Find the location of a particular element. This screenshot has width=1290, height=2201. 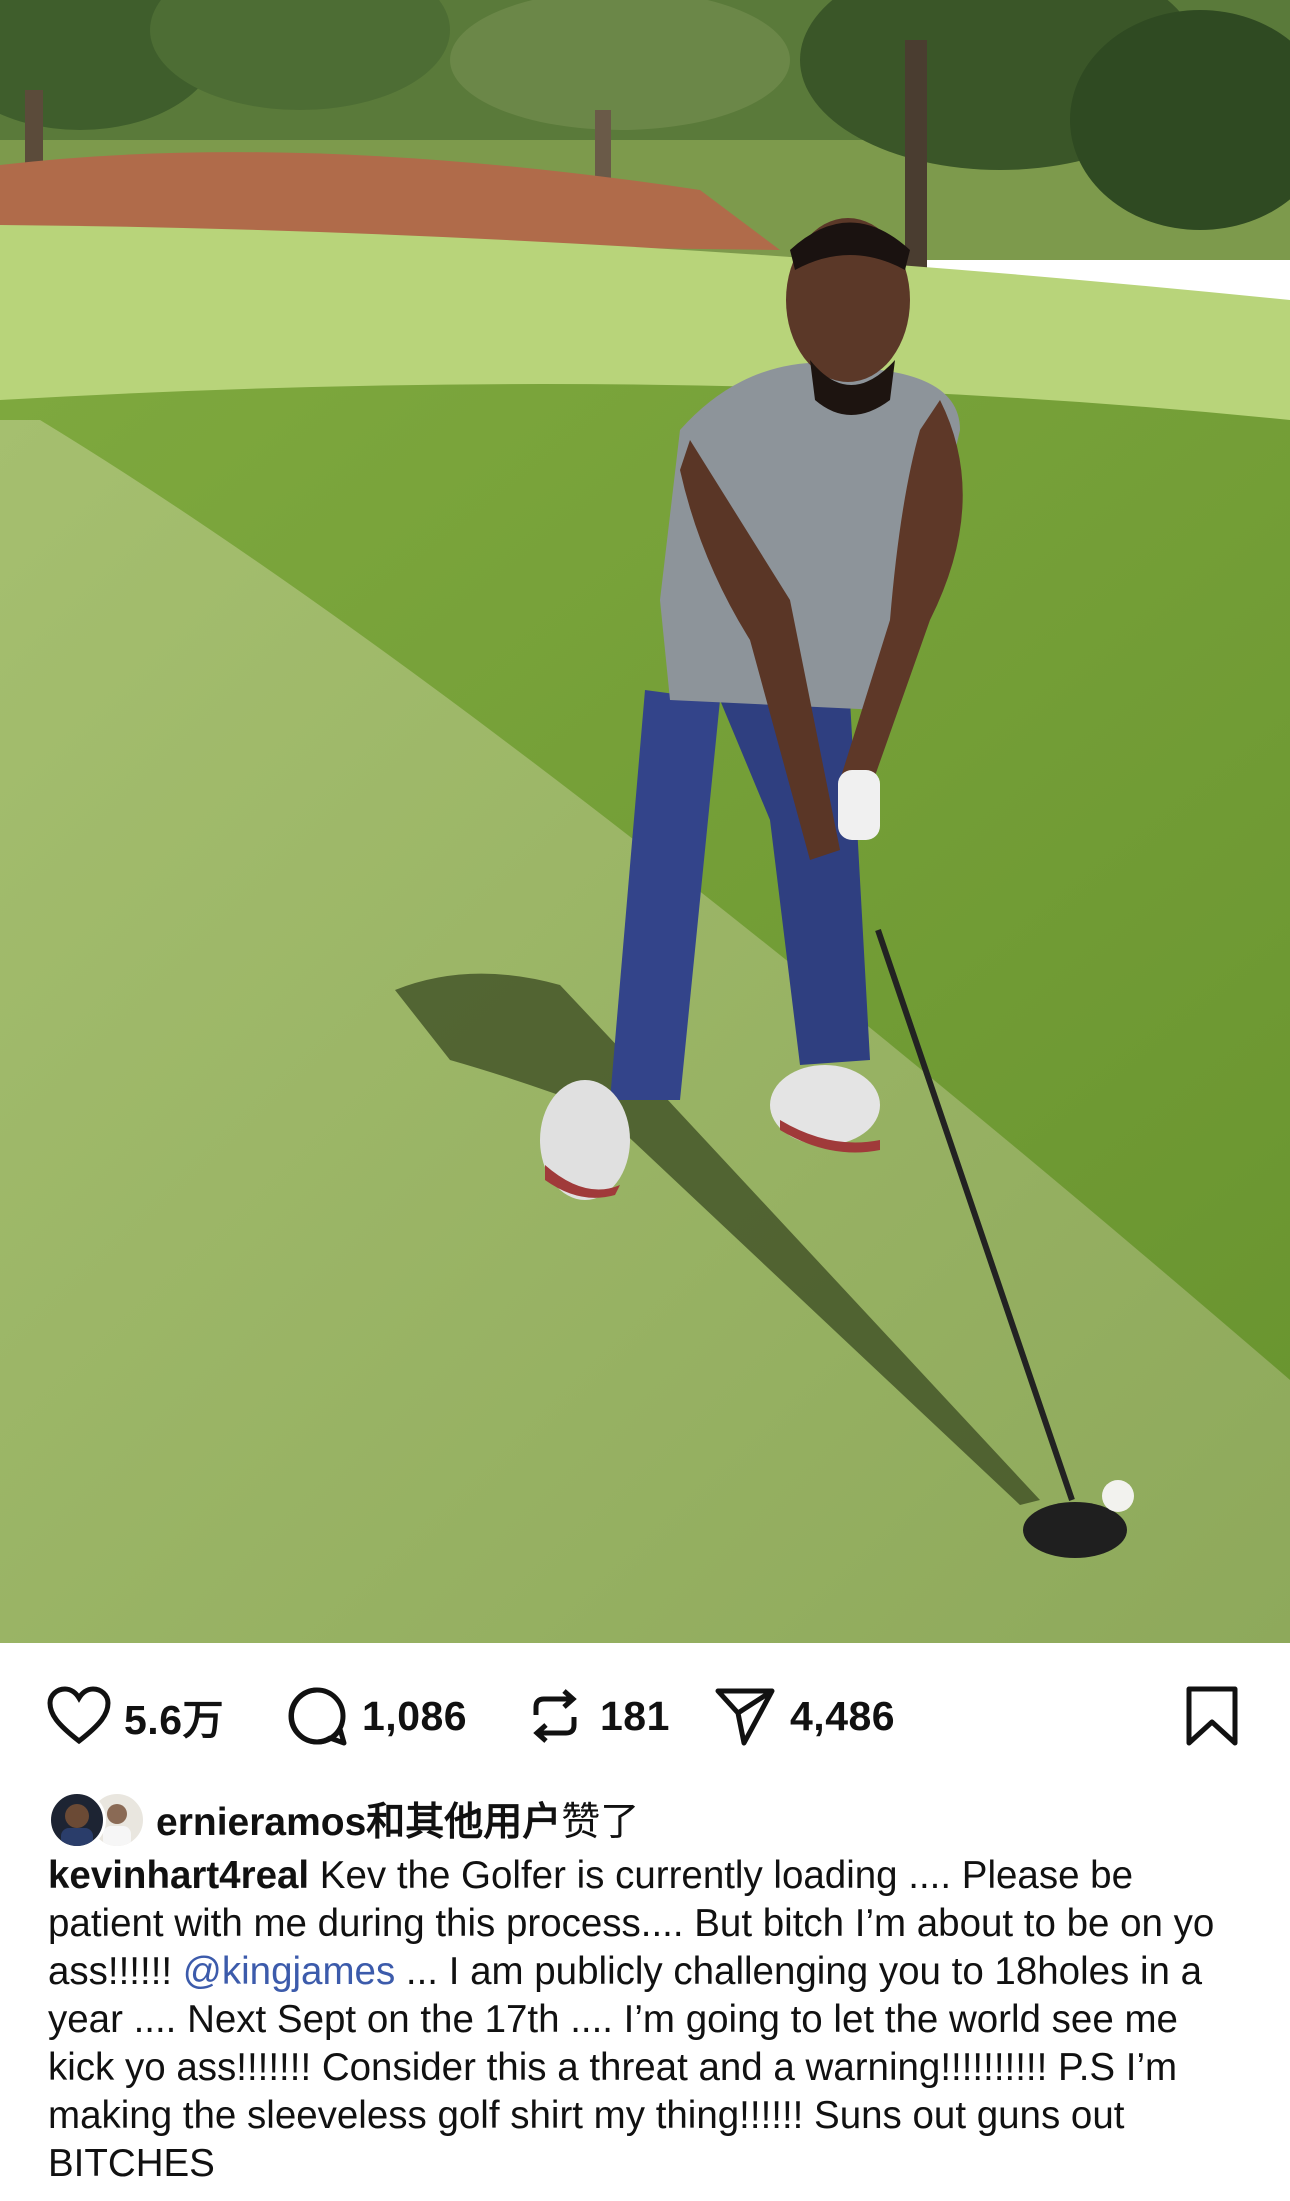

post-action-bar: 5.6万 1,086 181 4,486 is located at coordinates (645, 1717).